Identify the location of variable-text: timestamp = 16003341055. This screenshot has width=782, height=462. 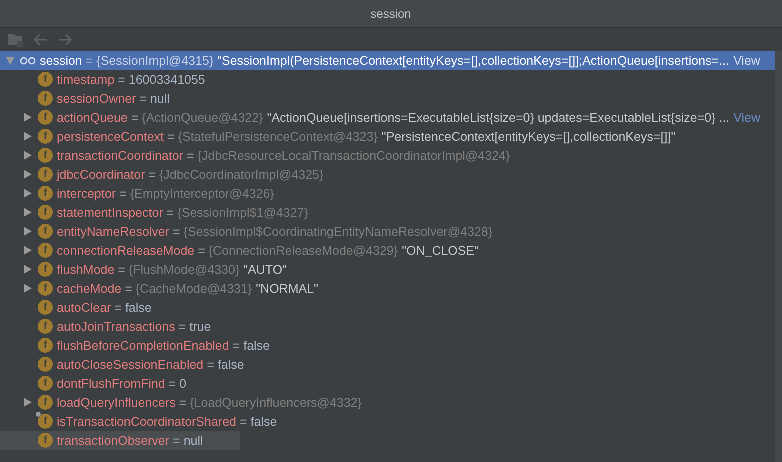
(131, 79).